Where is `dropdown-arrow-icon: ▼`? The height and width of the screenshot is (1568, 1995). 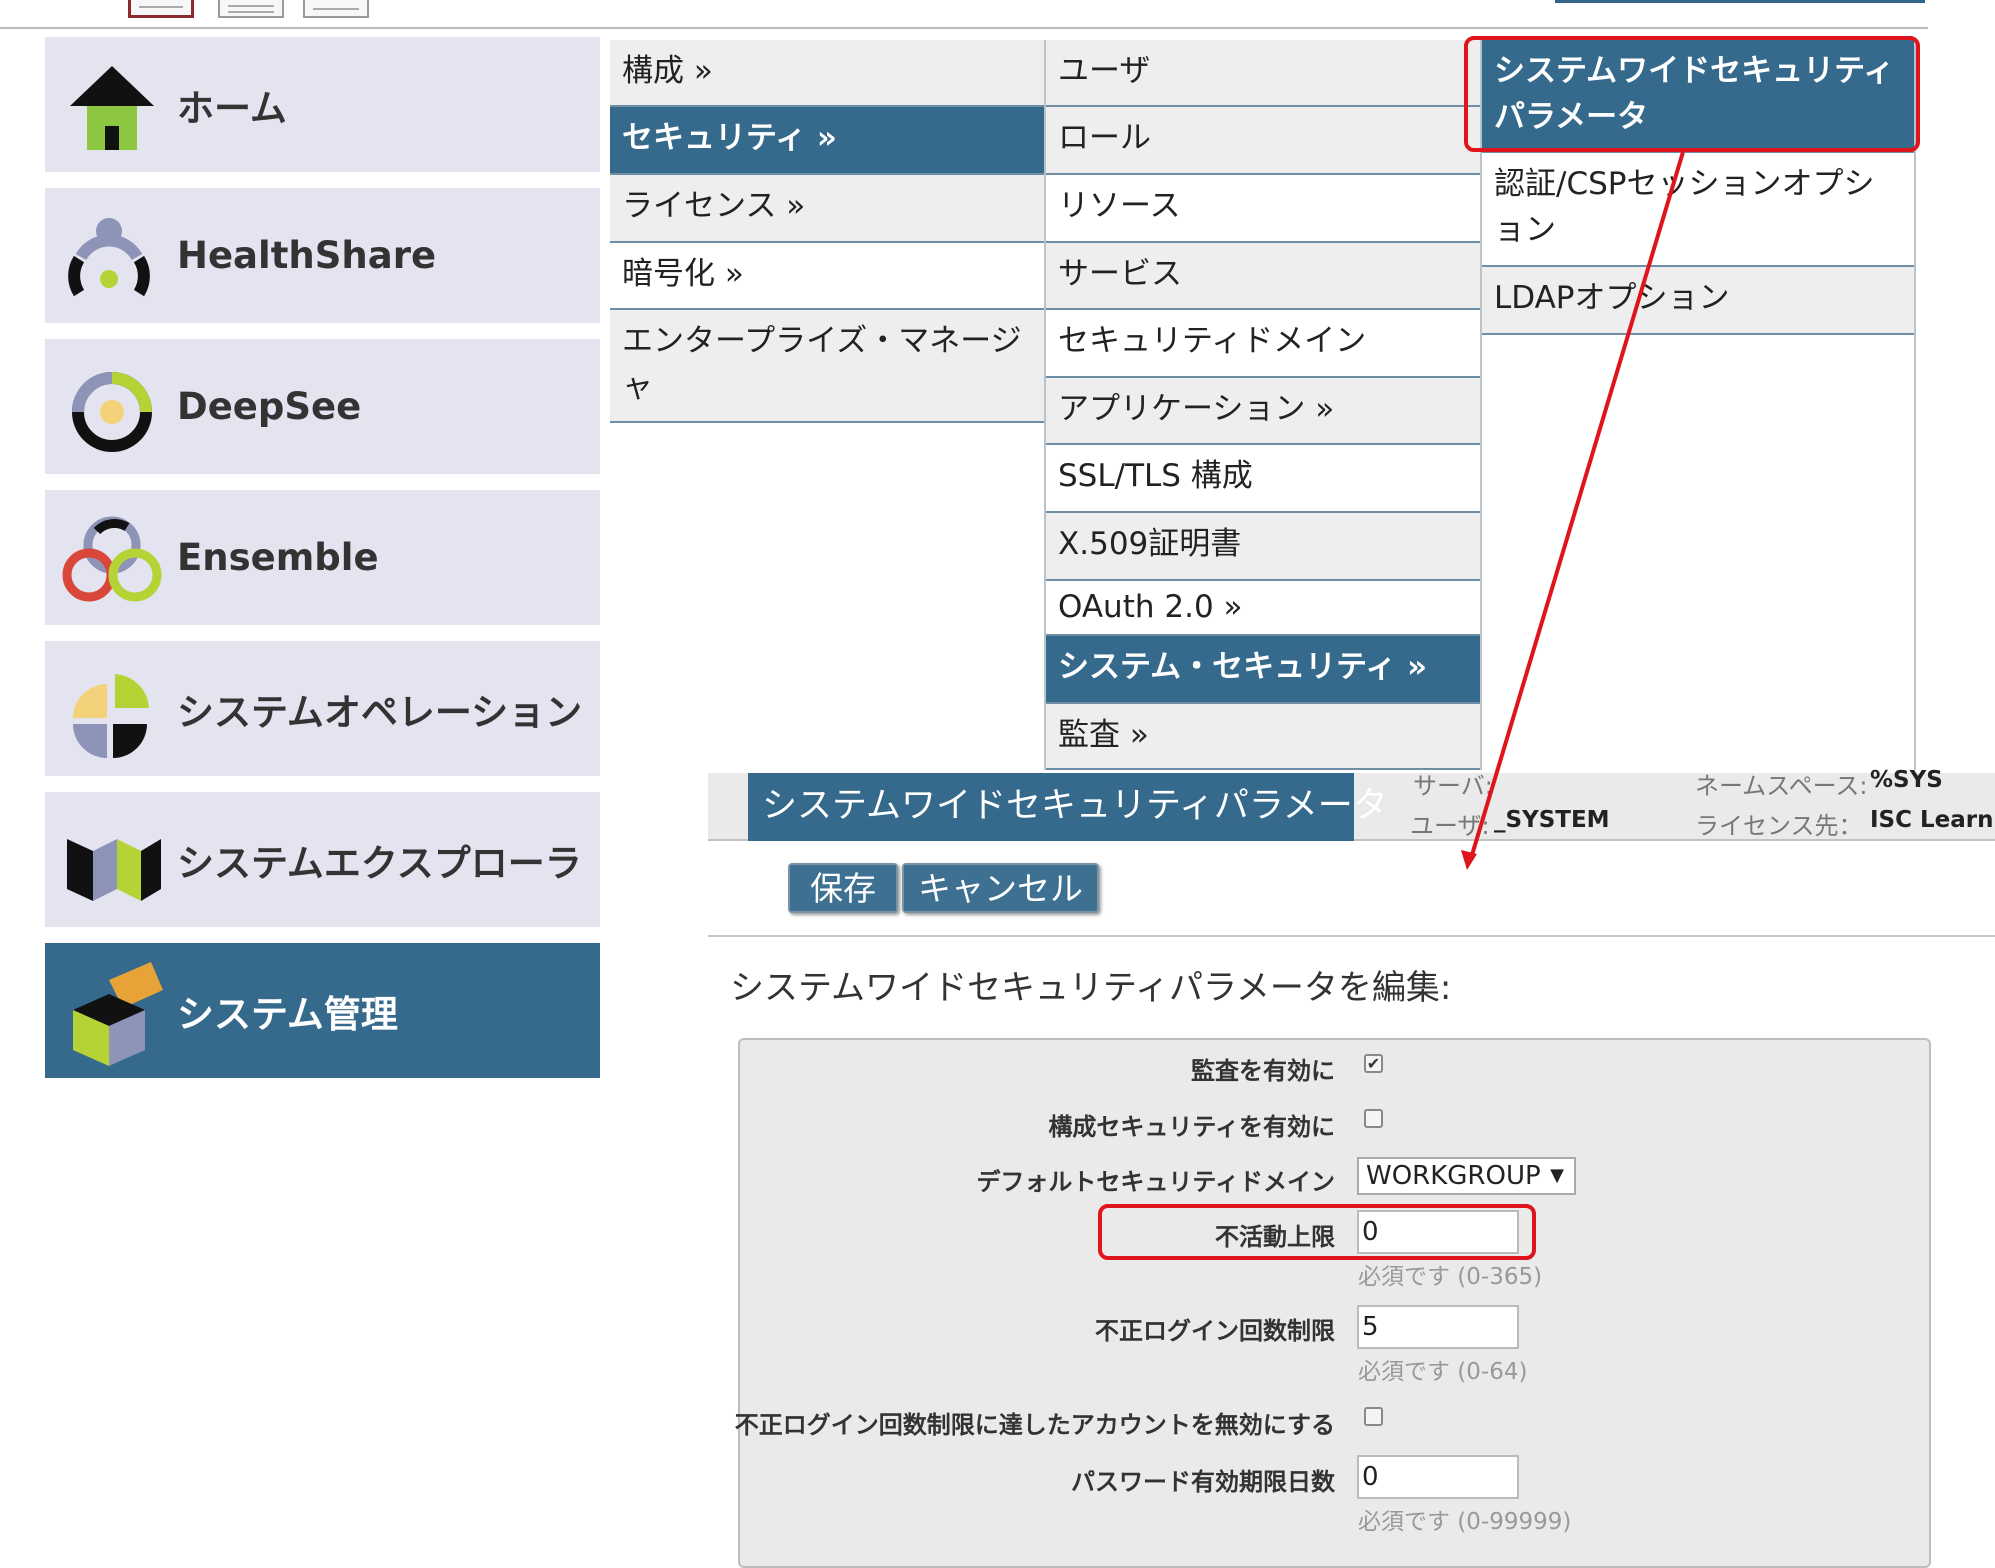
dropdown-arrow-icon: ▼ is located at coordinates (1557, 1175).